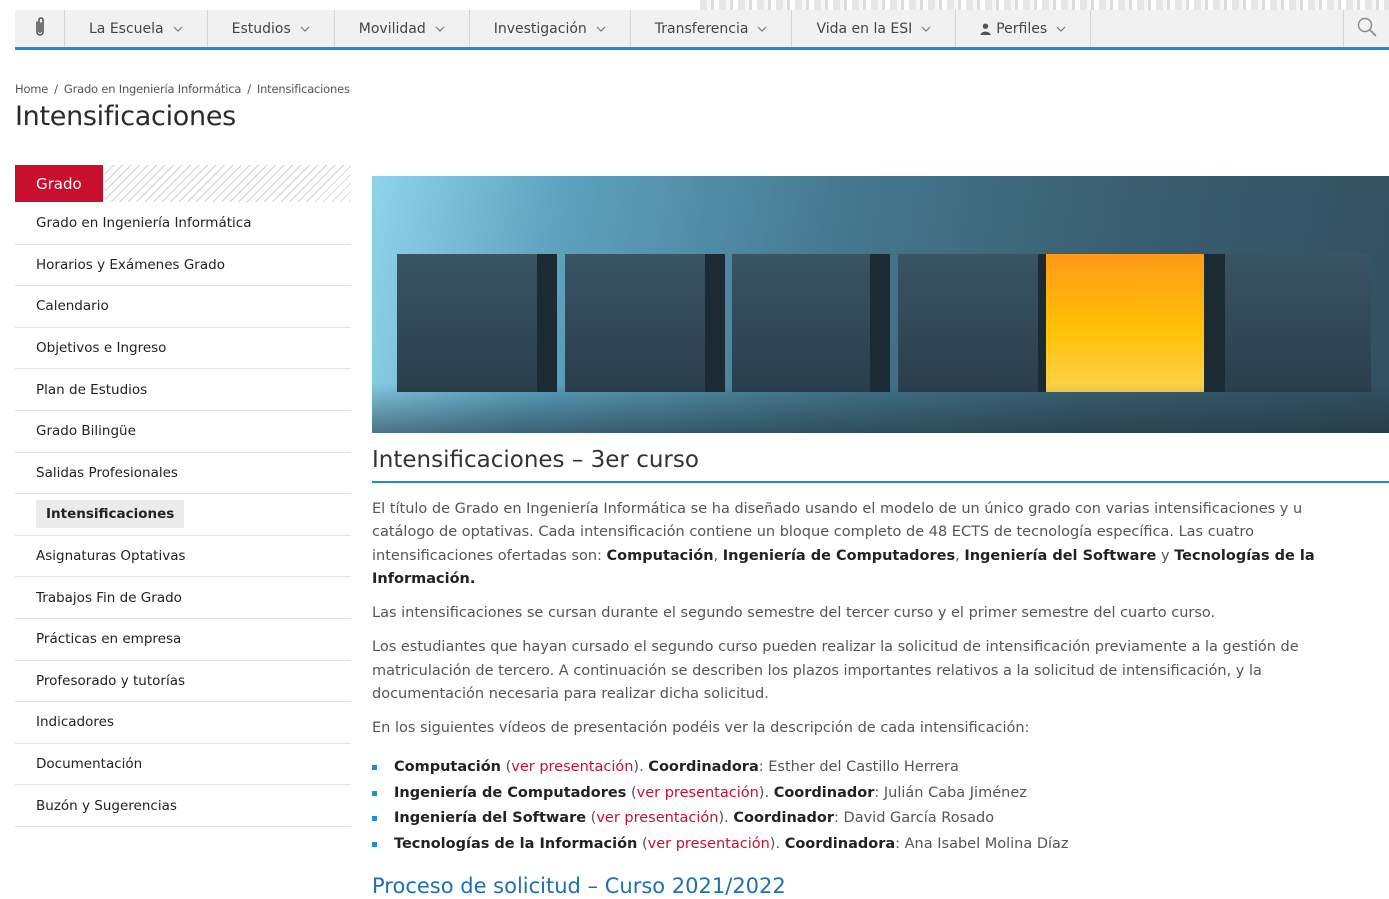 Image resolution: width=1389 pixels, height=899 pixels. Describe the element at coordinates (919, 818) in the screenshot. I see `coordinator-name: David García Rosado` at that location.